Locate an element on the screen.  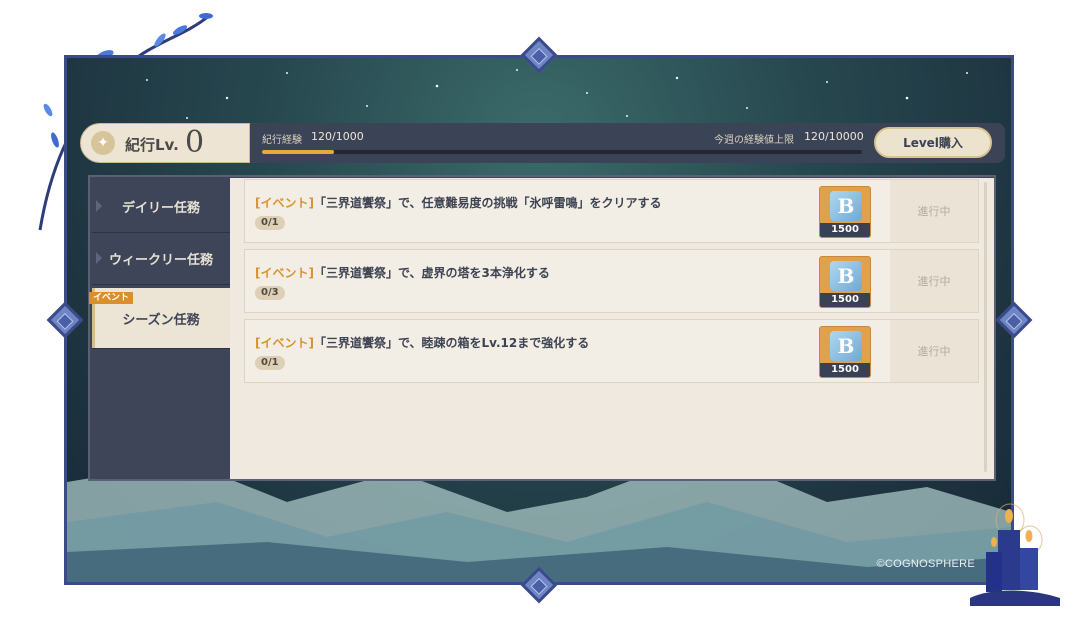
exp-label: 紀行経験 is located at coordinates (282, 140).